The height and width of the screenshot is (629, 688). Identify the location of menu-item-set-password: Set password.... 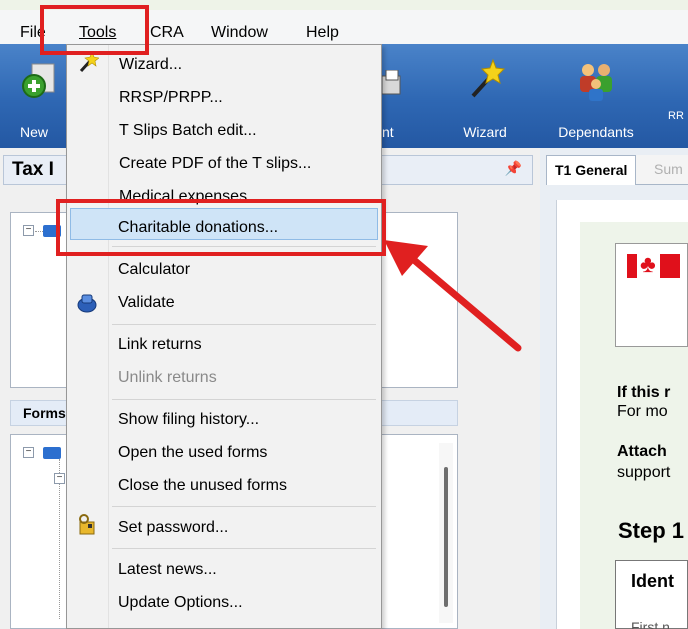
(173, 528).